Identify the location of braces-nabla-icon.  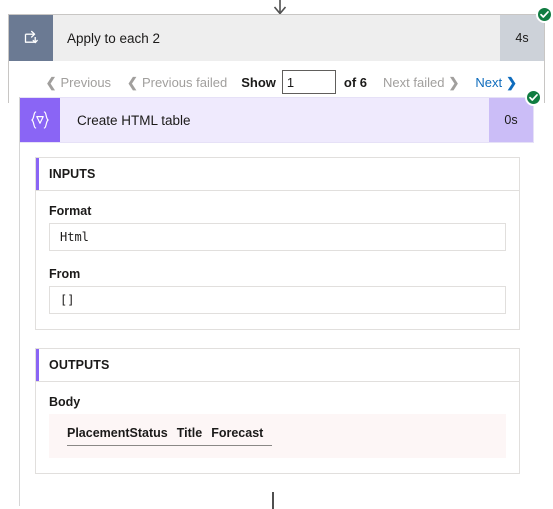
(40, 120).